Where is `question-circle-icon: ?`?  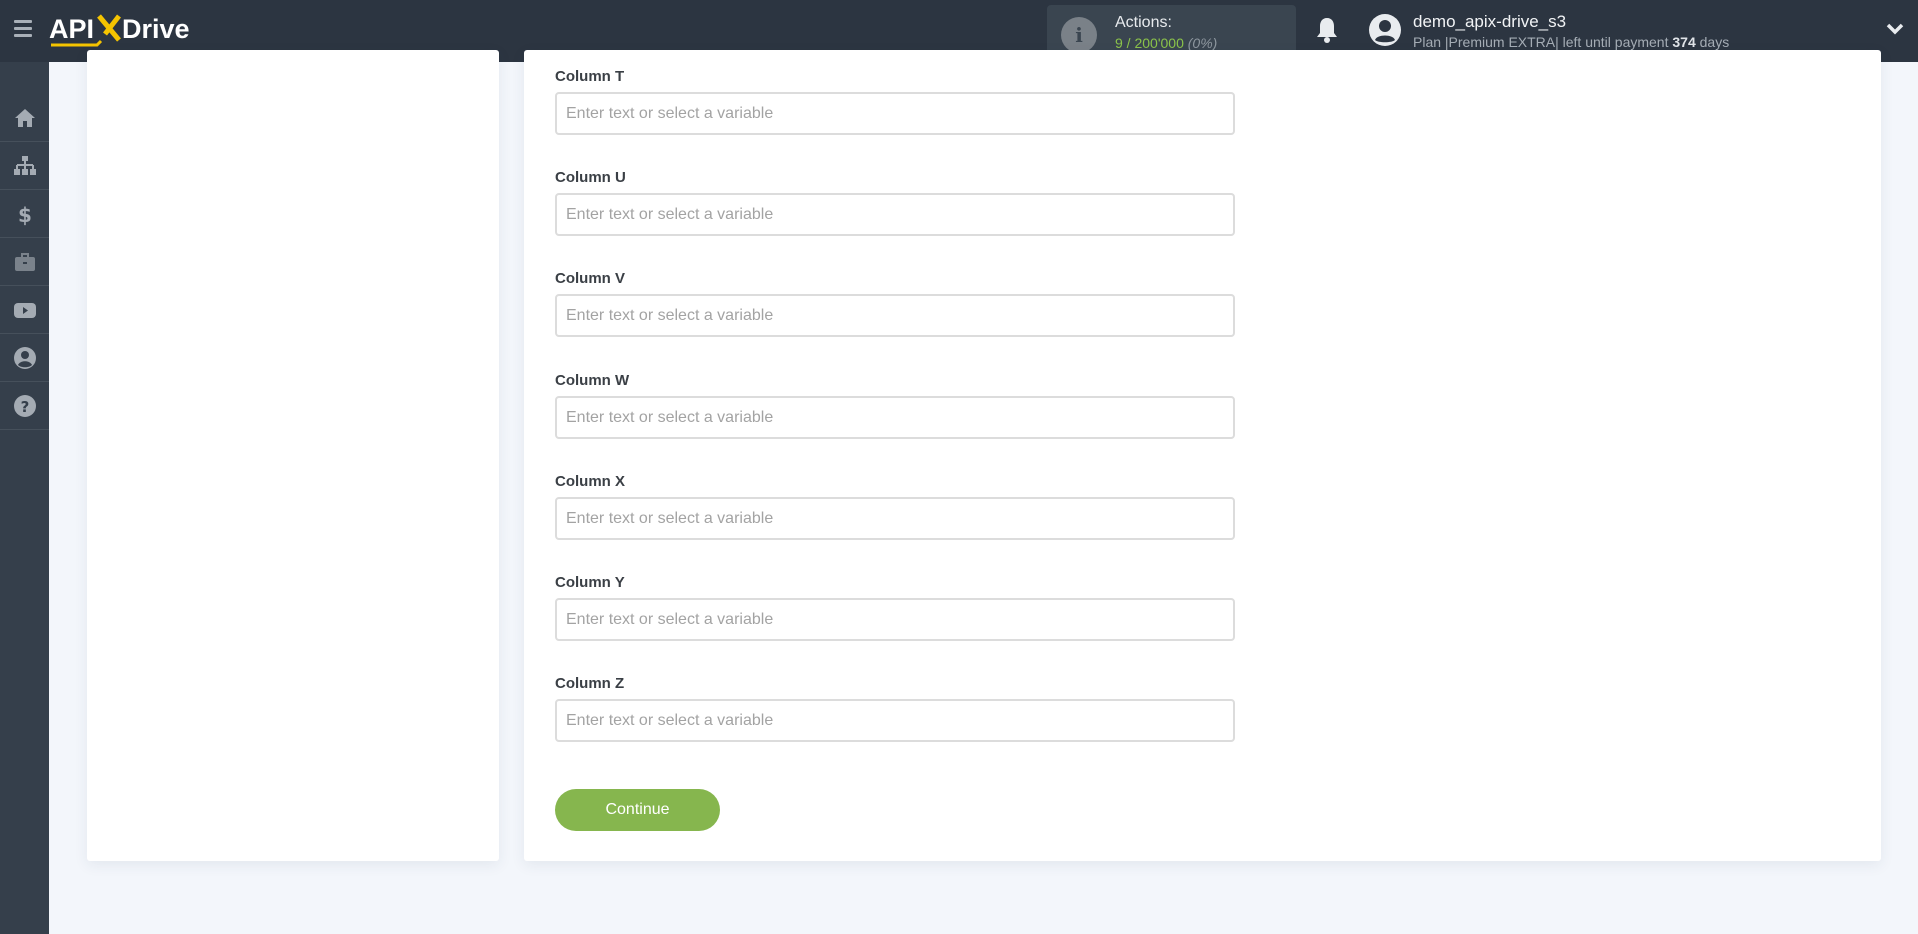
question-circle-icon: ? is located at coordinates (24, 405).